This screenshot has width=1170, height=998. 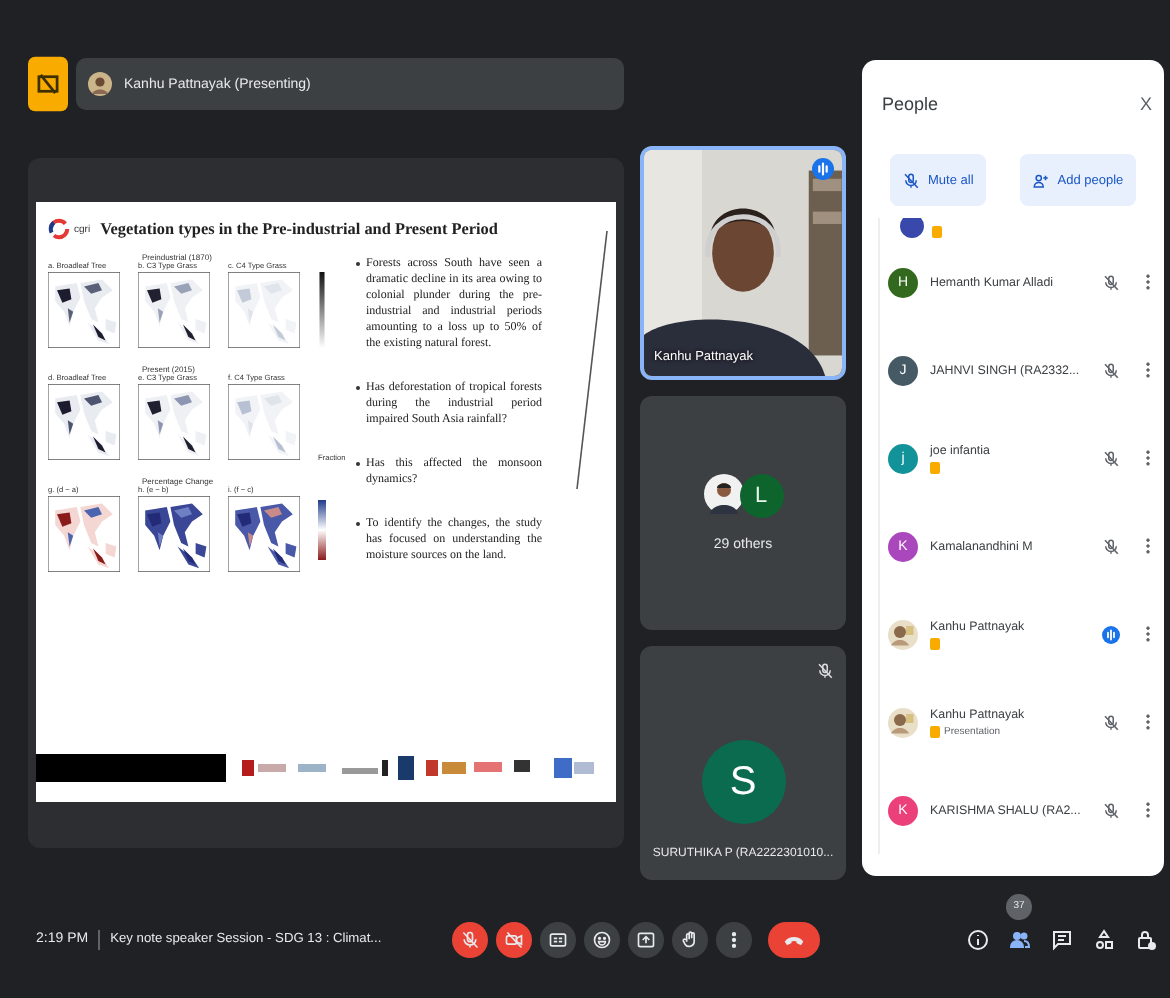 What do you see at coordinates (1062, 939) in the screenshot?
I see `chat-icon` at bounding box center [1062, 939].